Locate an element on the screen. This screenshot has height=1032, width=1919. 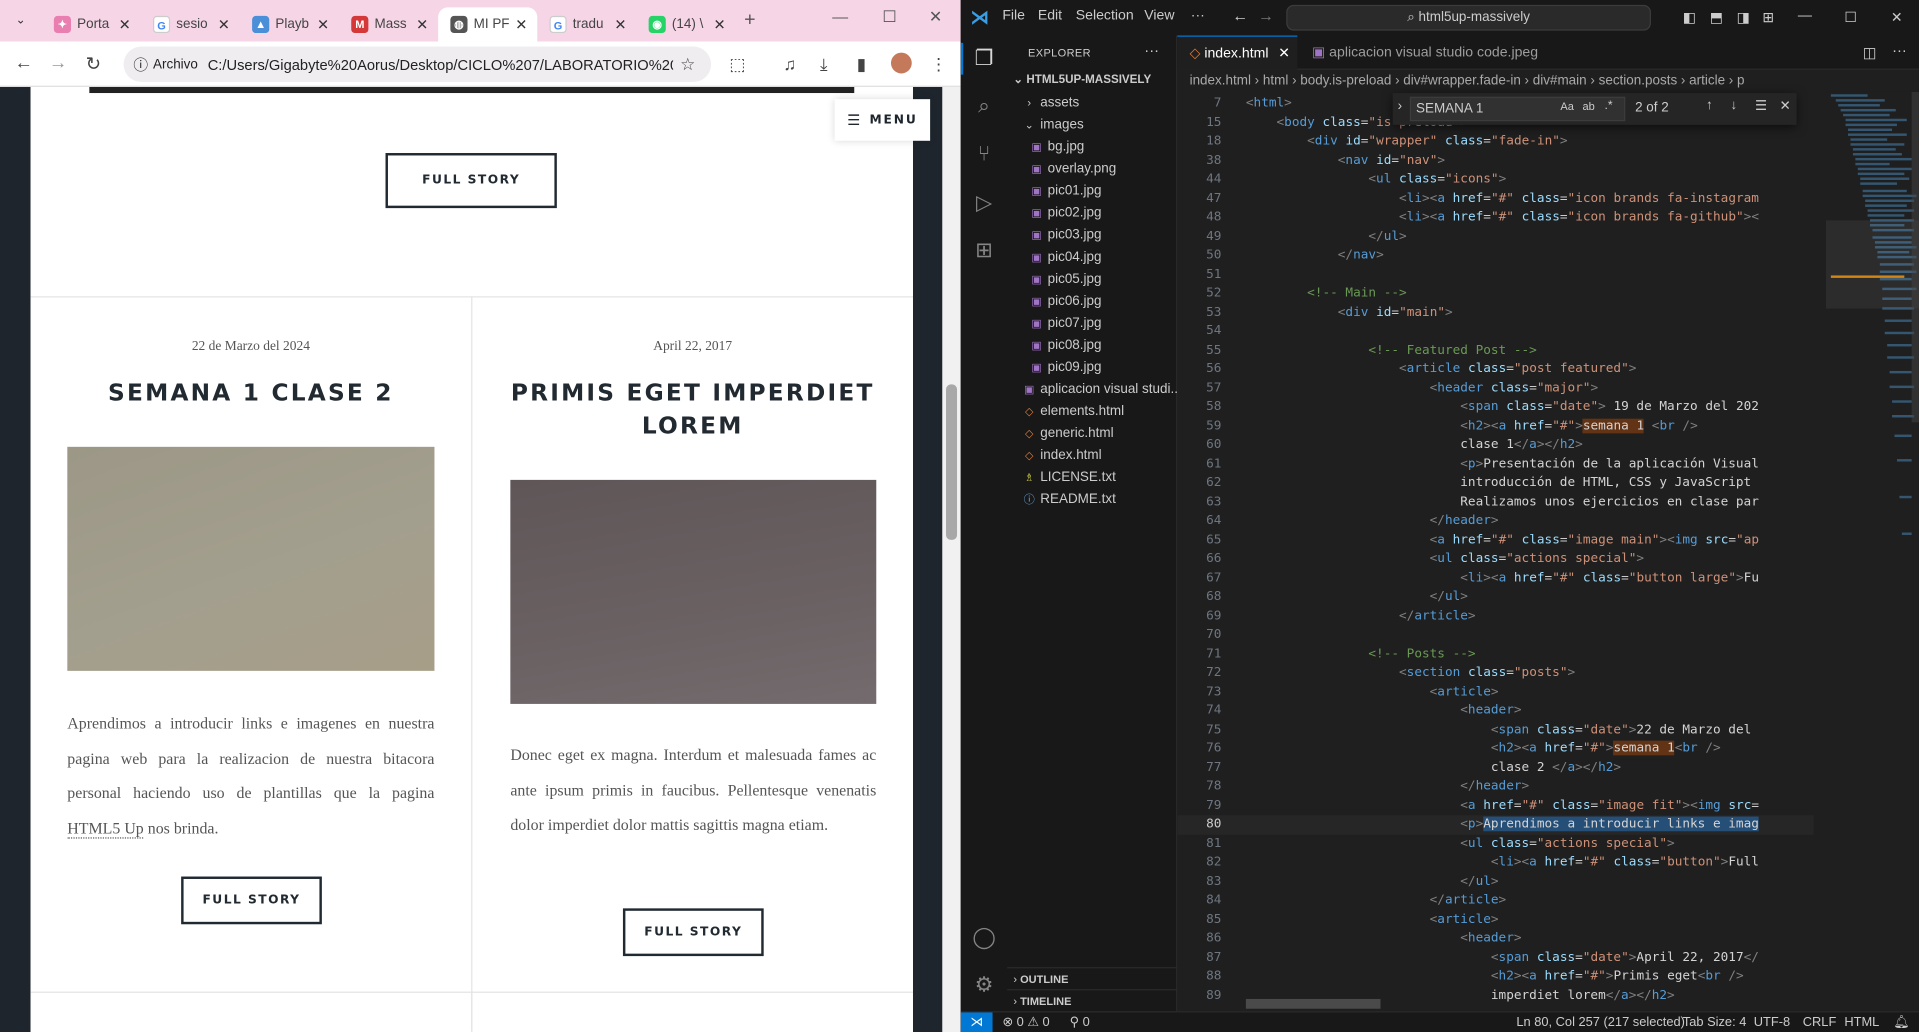
next-match-icon: ↓ is located at coordinates (1734, 105).